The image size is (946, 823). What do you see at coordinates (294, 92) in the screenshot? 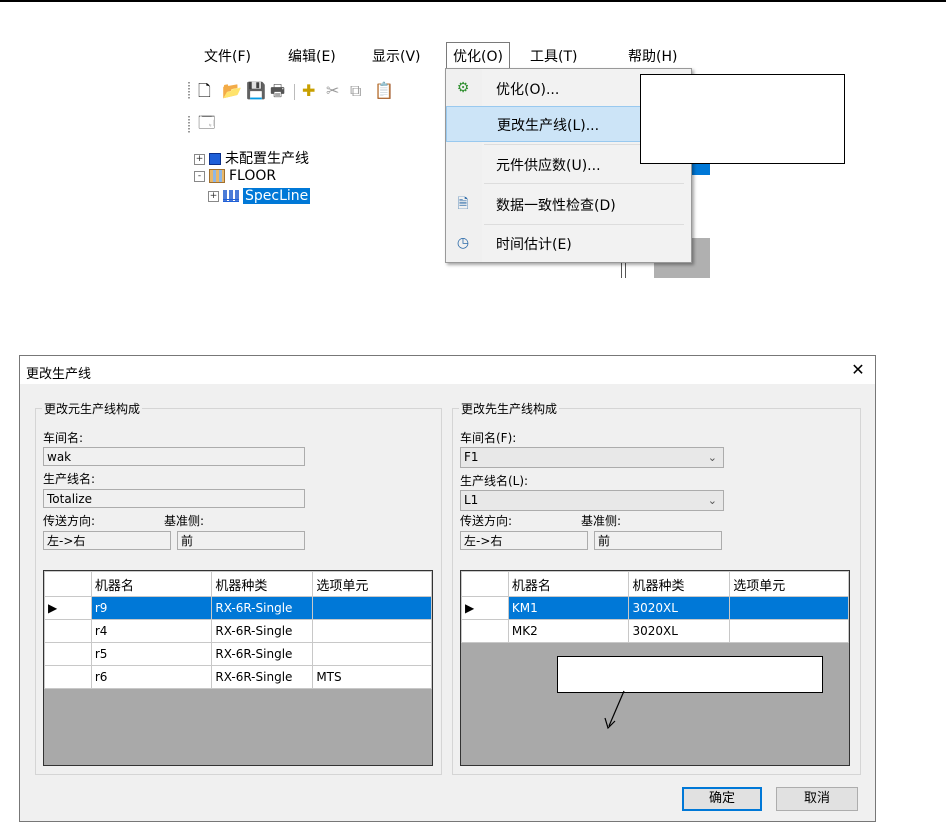
I see `toolbar-separator` at bounding box center [294, 92].